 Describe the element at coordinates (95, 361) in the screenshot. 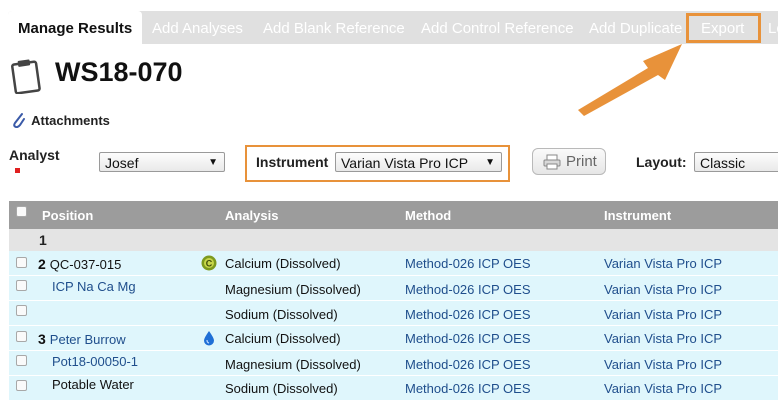

I see `position-link: Pot18-00050-1` at that location.